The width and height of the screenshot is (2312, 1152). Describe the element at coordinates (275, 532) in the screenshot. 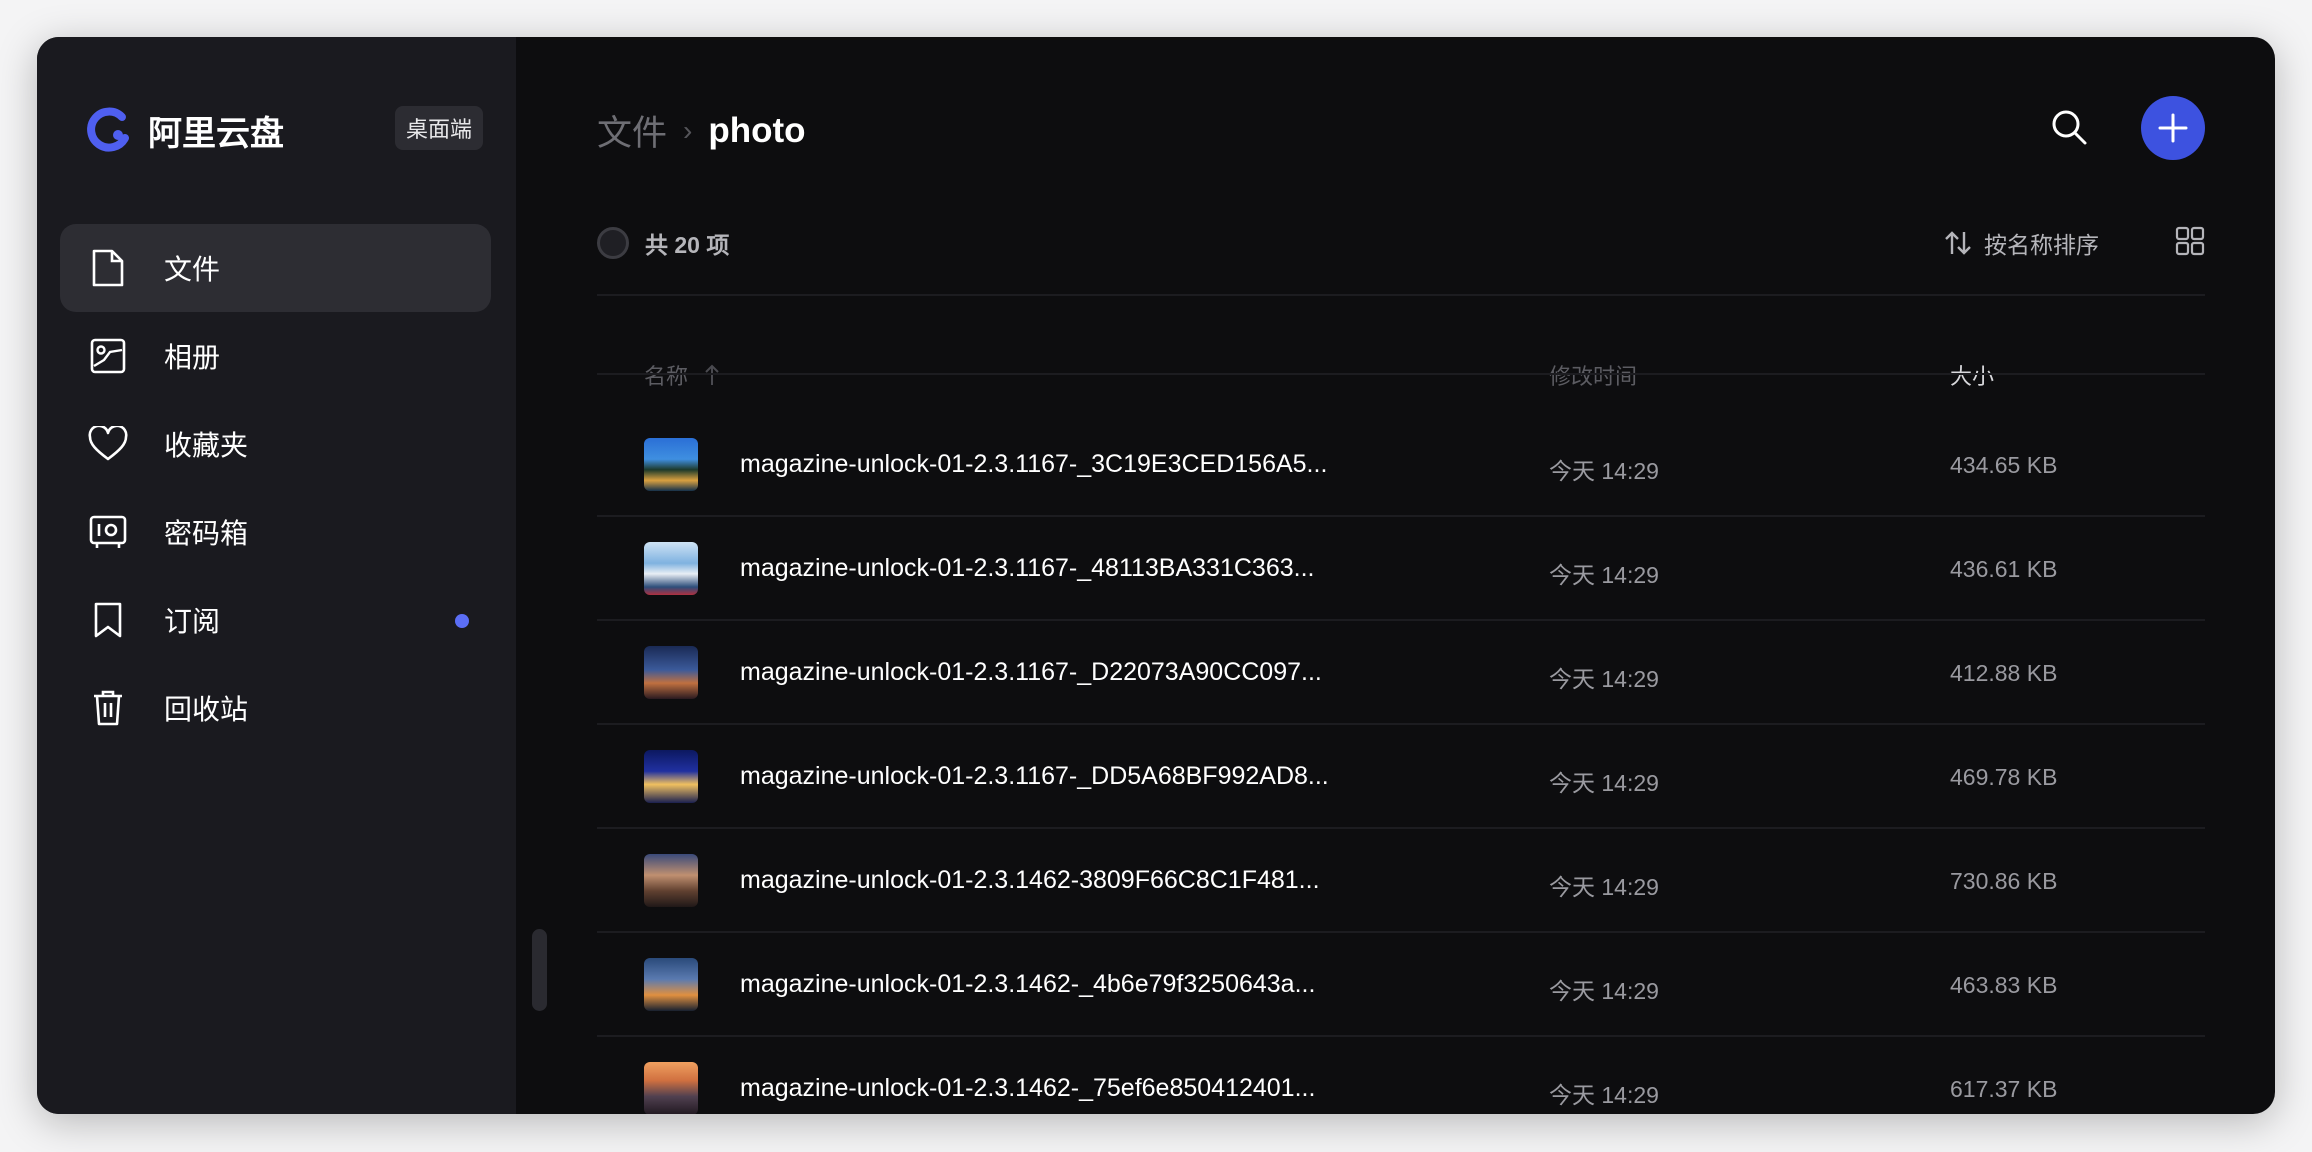

I see `sidebar-item-safe: 密码箱` at that location.